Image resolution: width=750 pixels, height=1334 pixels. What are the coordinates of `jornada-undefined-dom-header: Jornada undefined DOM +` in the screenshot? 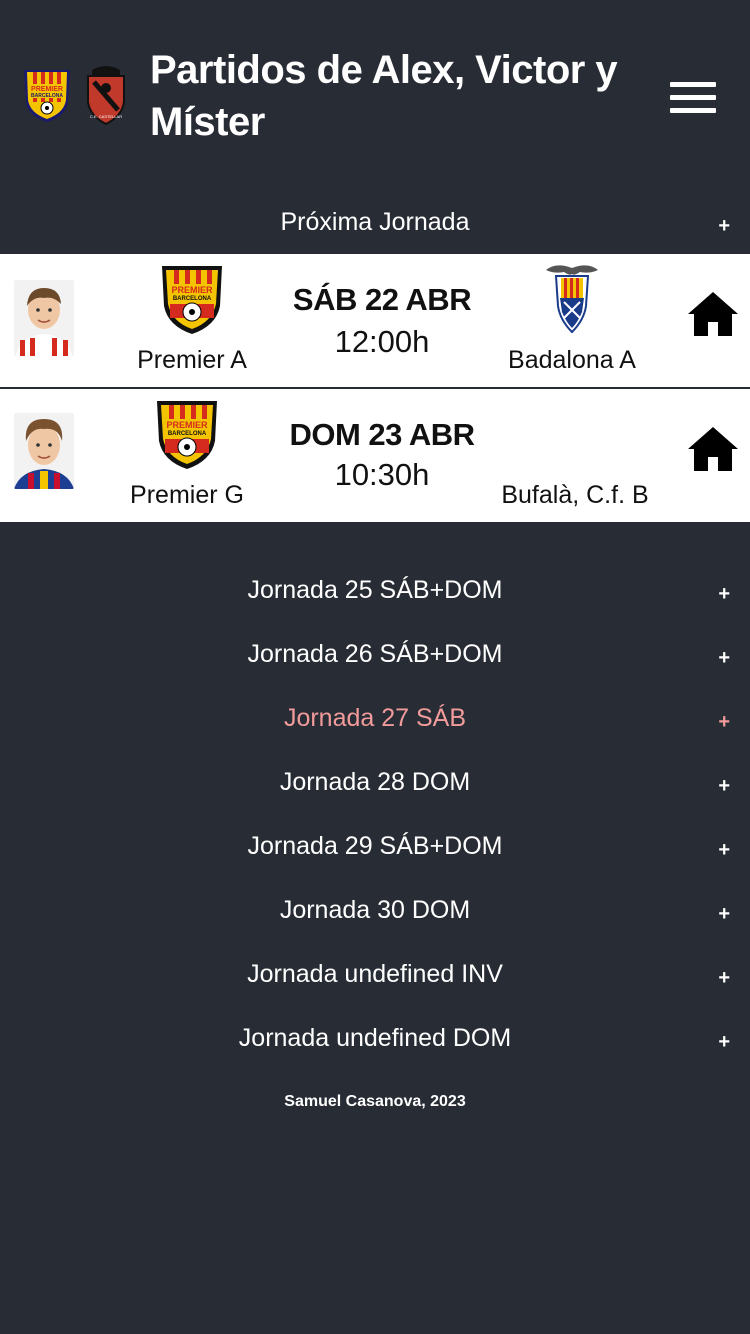 It's located at (375, 1038).